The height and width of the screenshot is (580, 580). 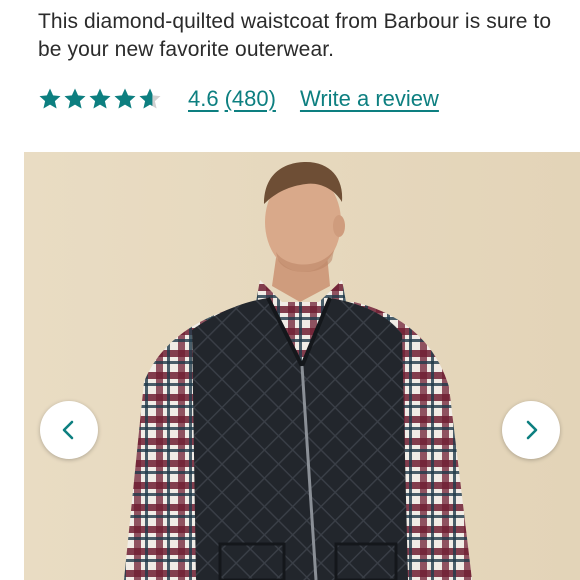 I want to click on previous-image-button, so click(x=69, y=430).